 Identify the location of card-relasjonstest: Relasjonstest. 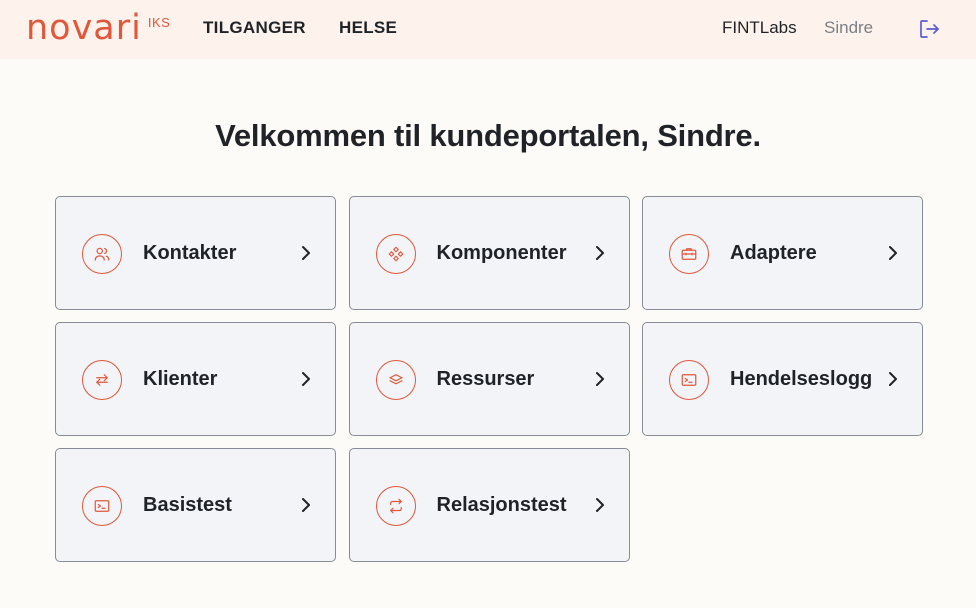
(489, 505).